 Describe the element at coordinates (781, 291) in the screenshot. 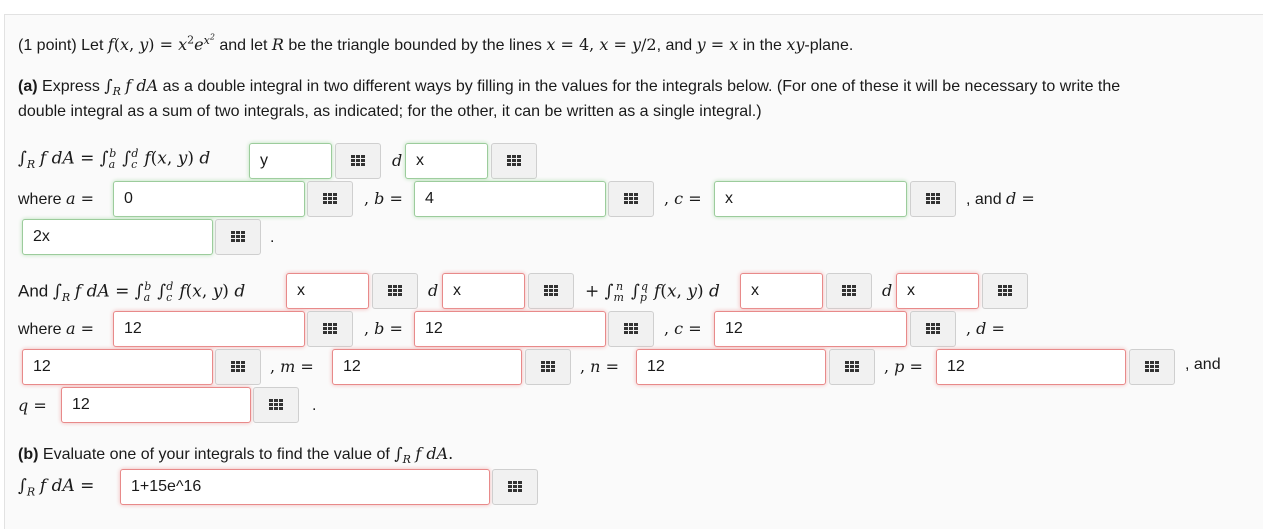

I see `third-inner-differential-input: x` at that location.